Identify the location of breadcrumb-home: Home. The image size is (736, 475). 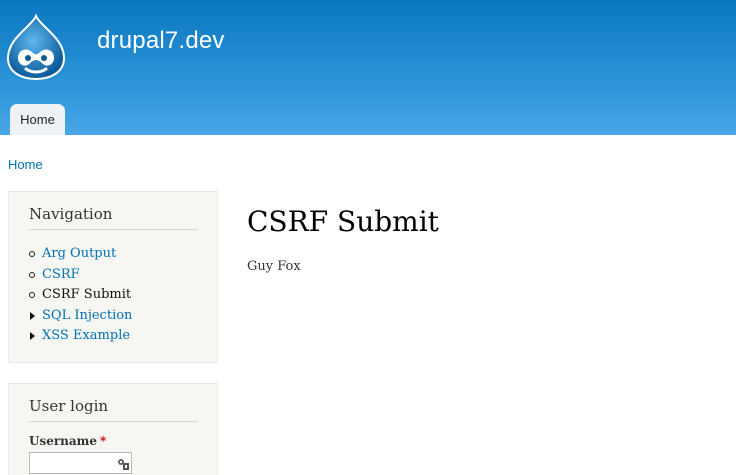
(25, 164).